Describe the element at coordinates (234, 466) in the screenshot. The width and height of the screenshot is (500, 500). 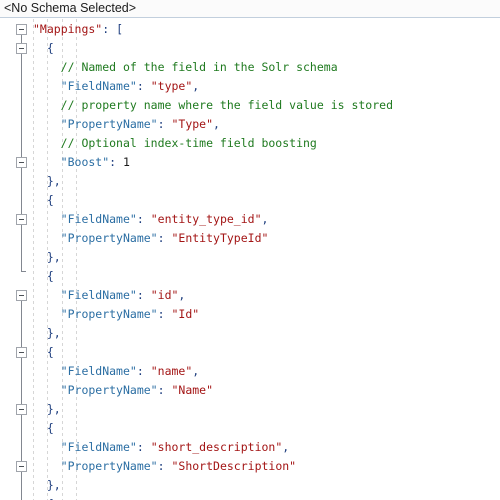
I see `token-str: "ShortDescription"` at that location.